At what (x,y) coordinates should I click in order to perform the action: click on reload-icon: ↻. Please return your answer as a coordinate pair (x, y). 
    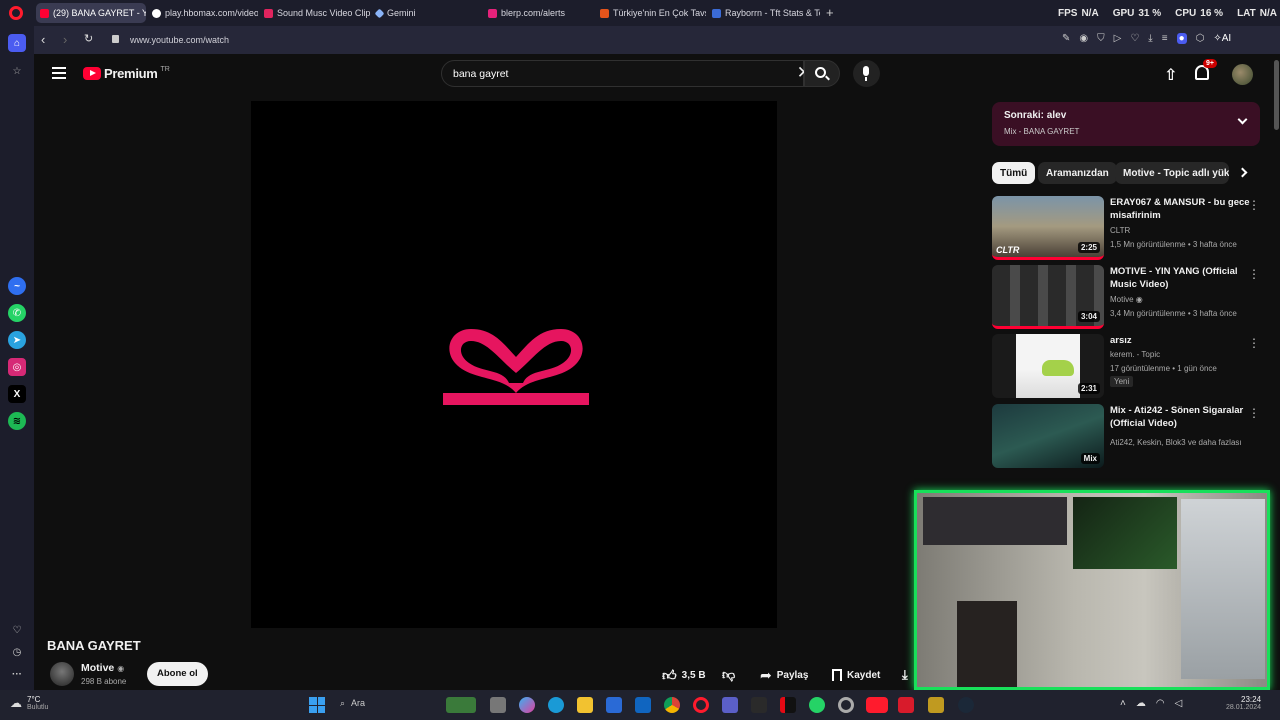
    Looking at the image, I should click on (88, 38).